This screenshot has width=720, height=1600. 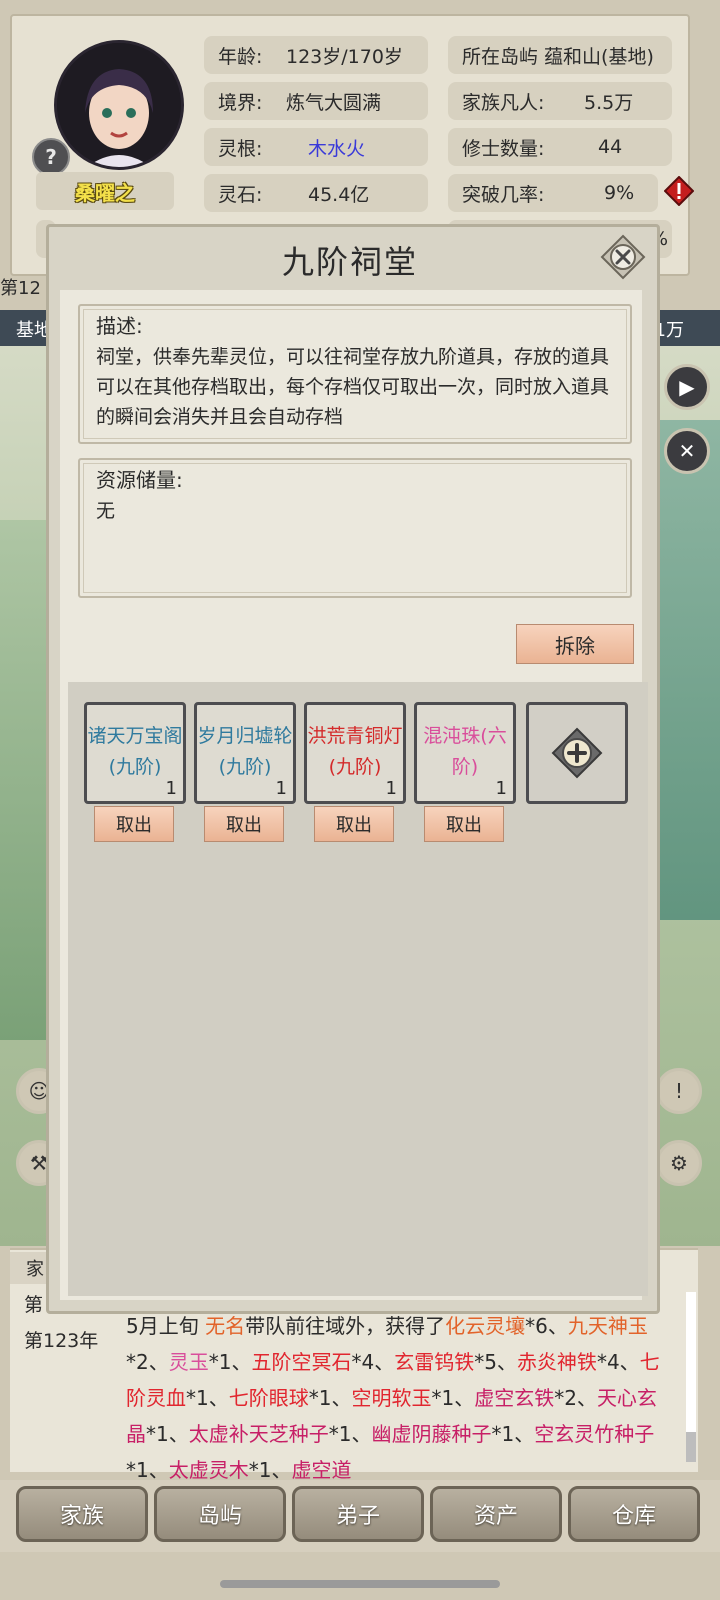 What do you see at coordinates (560, 147) in the screenshot?
I see `stat-cultivators: 修士数量: 44` at bounding box center [560, 147].